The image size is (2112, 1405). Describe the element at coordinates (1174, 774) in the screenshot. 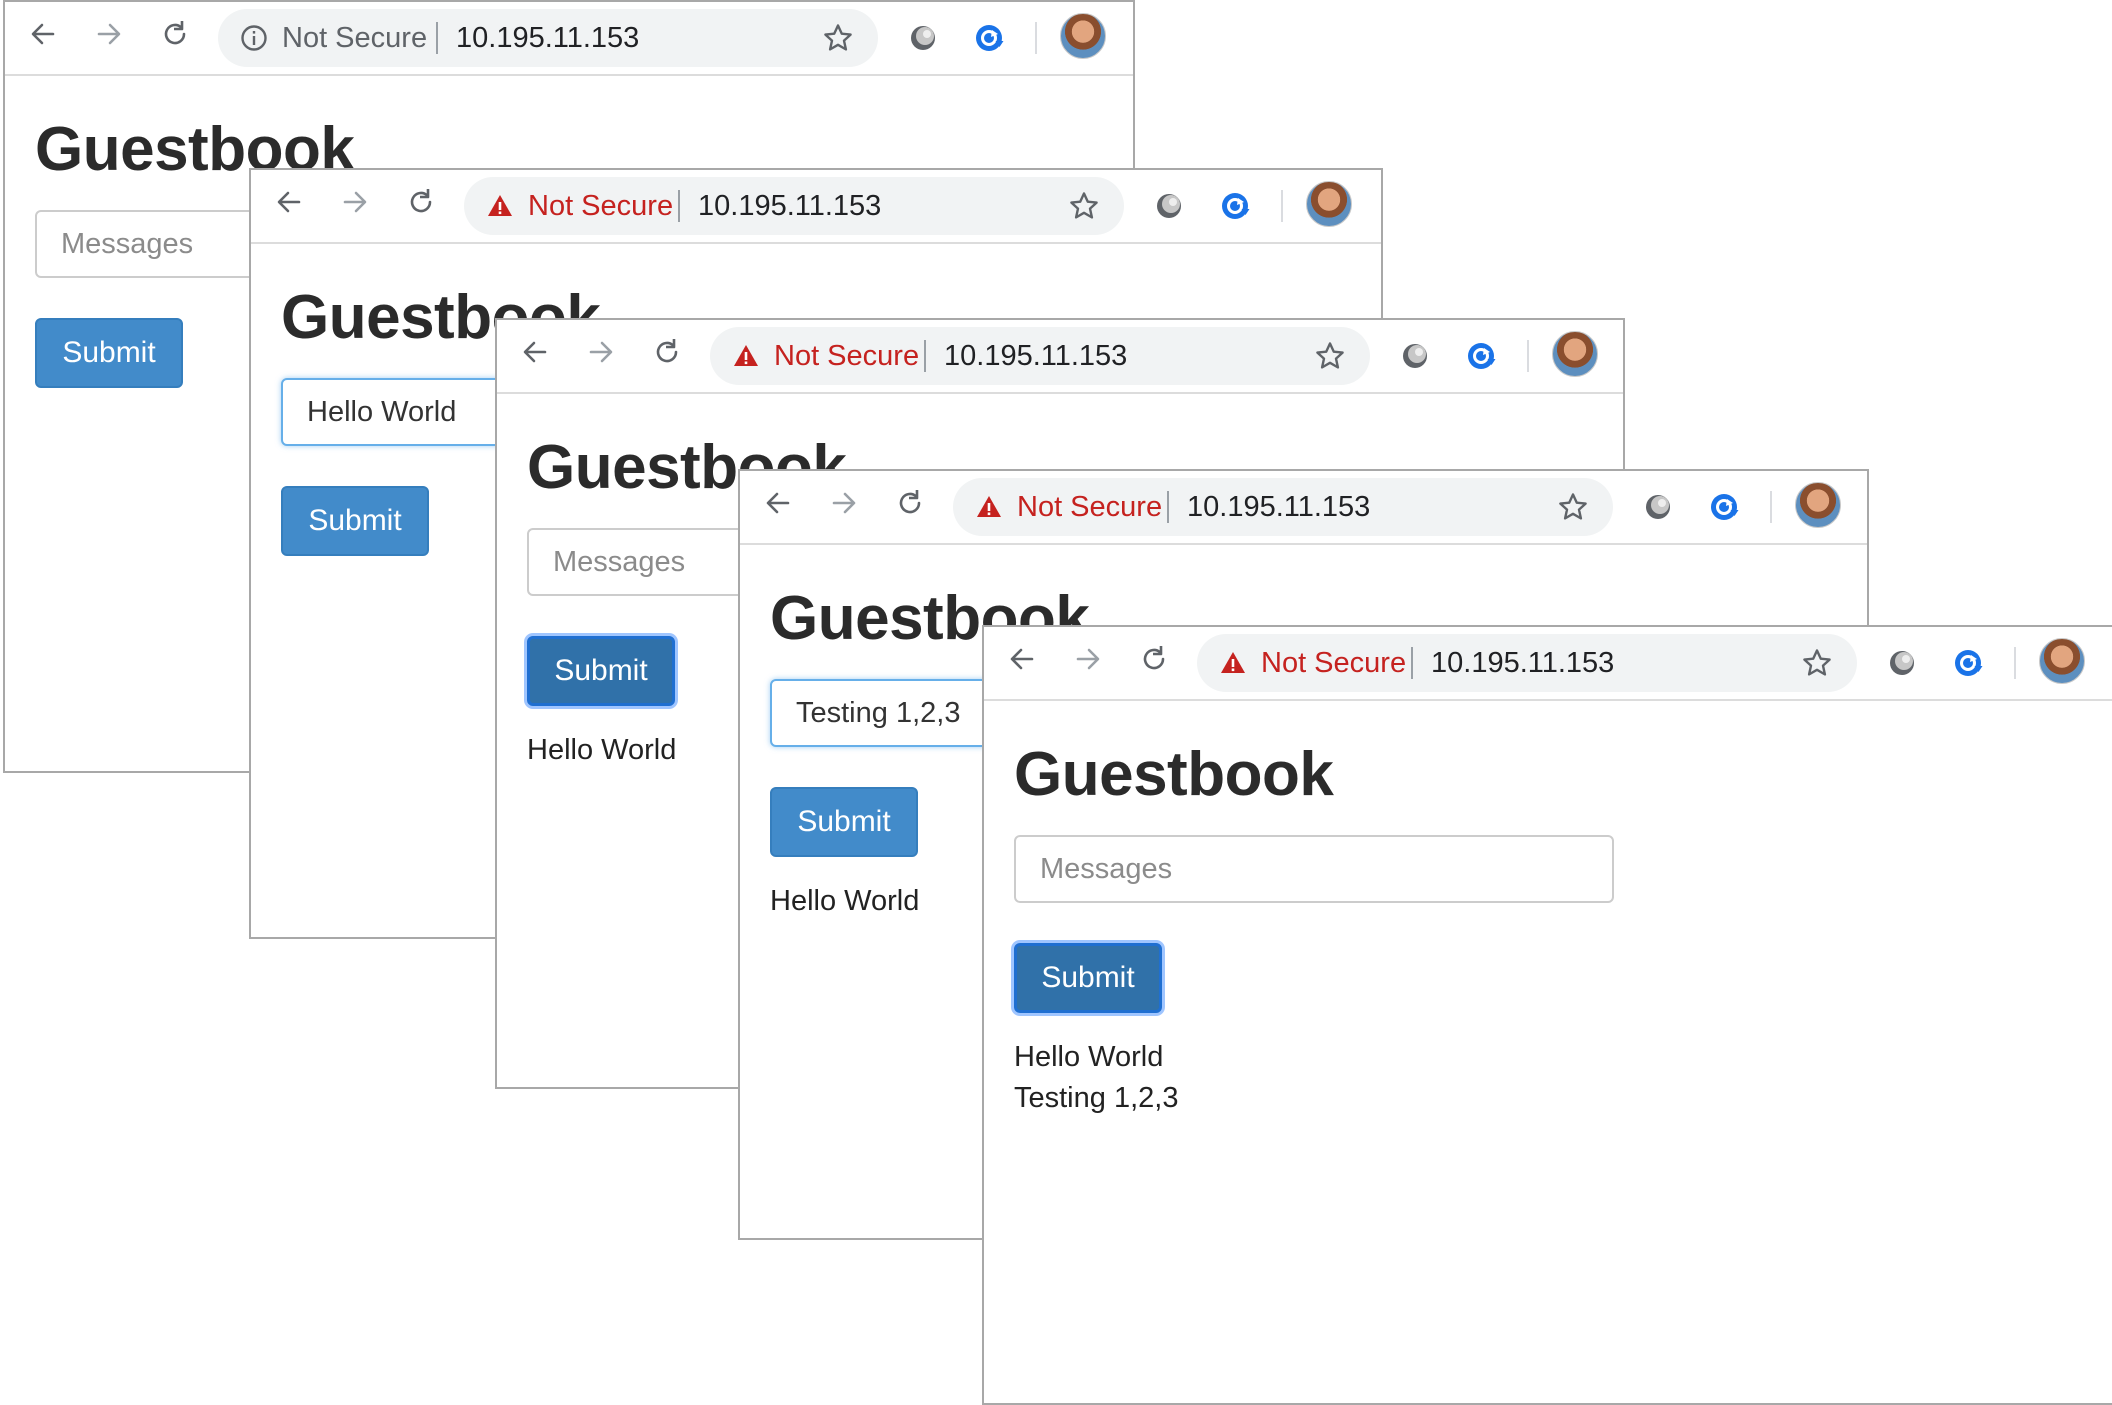

I see `page-title: Guestbook` at that location.